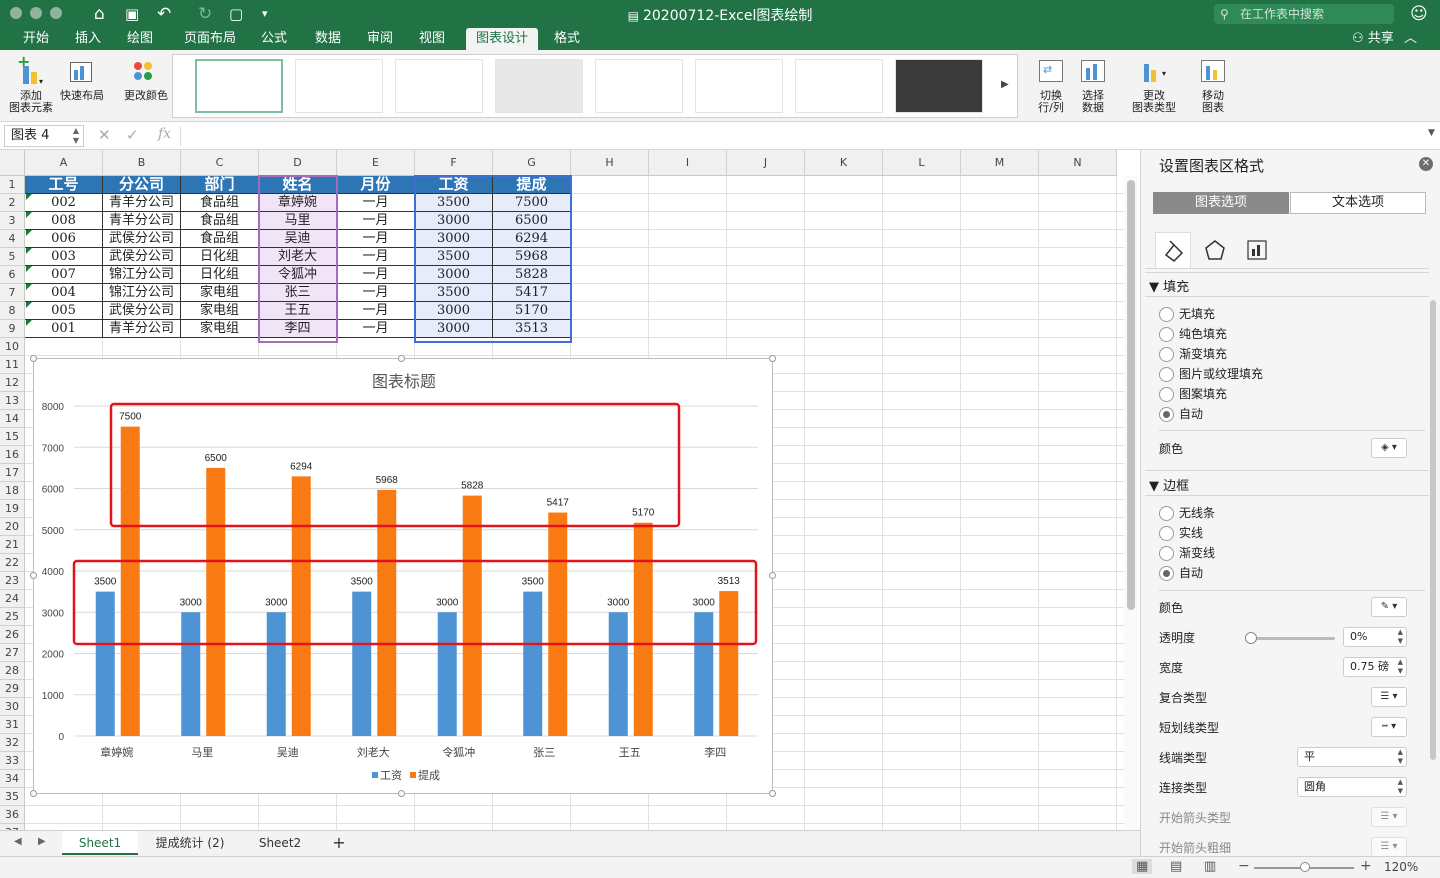 This screenshot has height=878, width=1440. Describe the element at coordinates (33, 793) in the screenshot. I see `resize-handle-bl` at that location.